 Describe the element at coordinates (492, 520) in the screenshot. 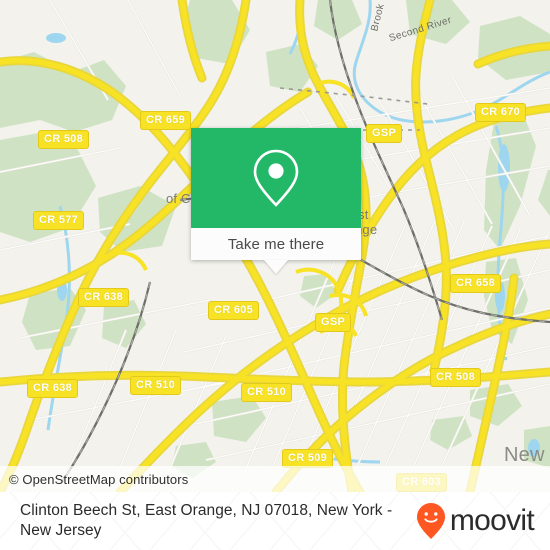

I see `moovit-wordmark: moovit` at that location.